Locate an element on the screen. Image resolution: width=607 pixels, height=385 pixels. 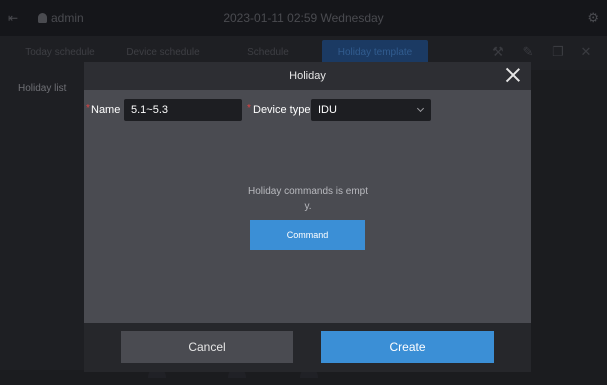
copy-icon: ❐ is located at coordinates (558, 52).